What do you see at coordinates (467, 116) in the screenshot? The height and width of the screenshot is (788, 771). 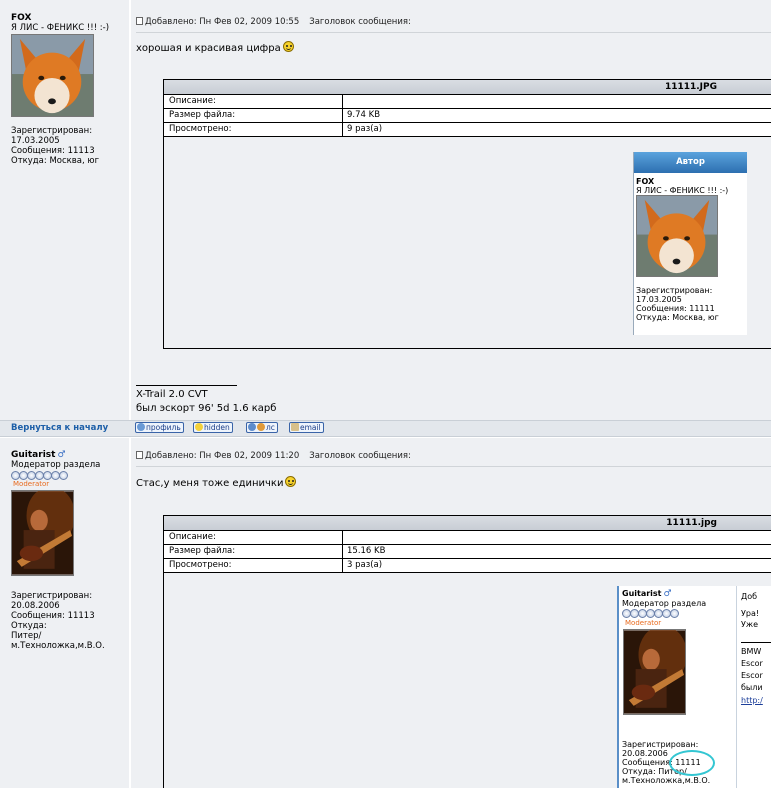 I see `attachment-size-row: Размер файла: 9.74 KB` at bounding box center [467, 116].